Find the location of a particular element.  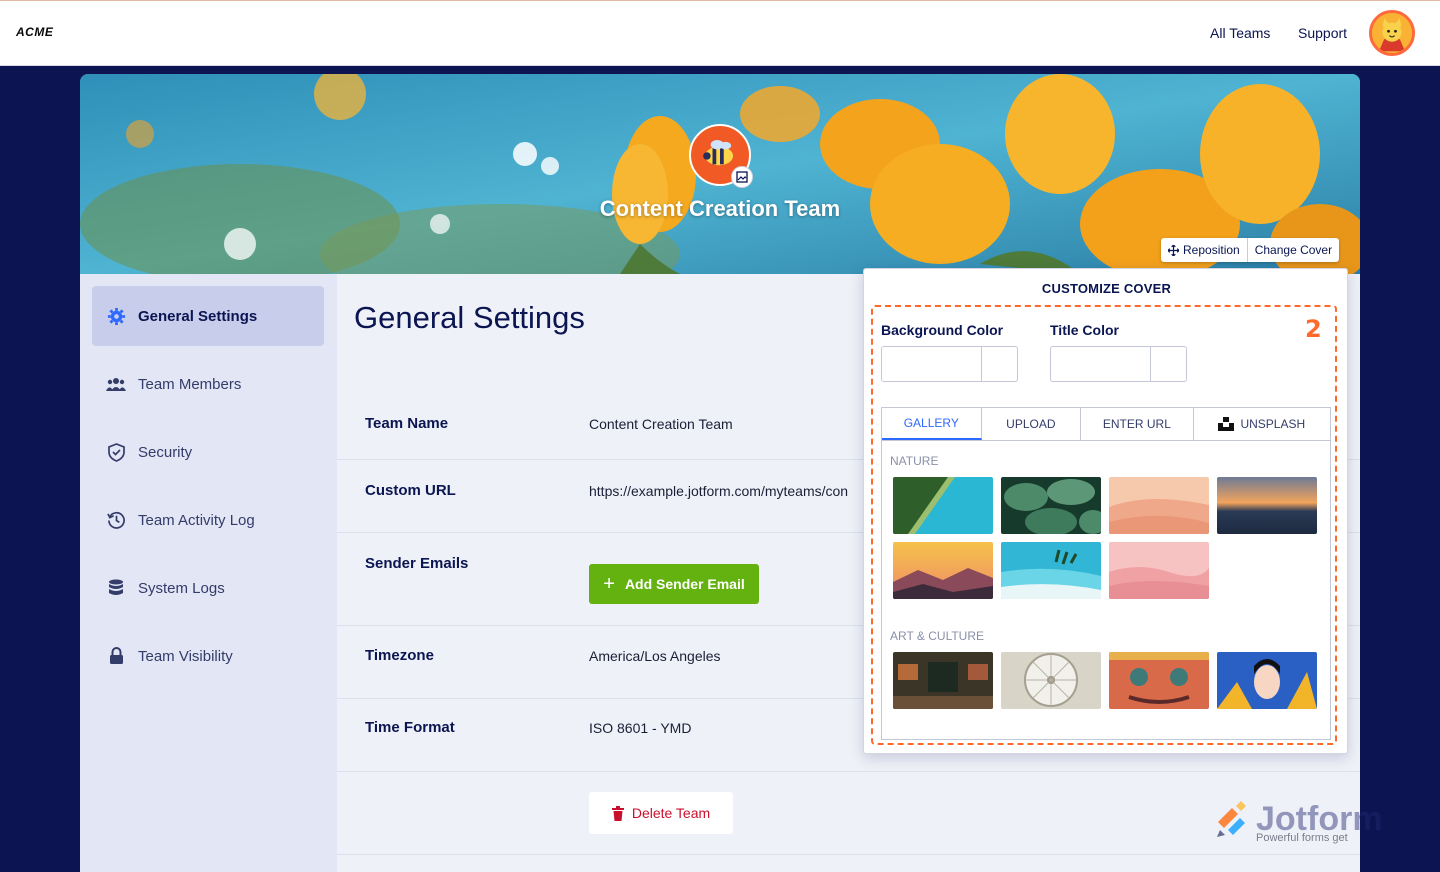

background-color-swatch is located at coordinates (999, 364).